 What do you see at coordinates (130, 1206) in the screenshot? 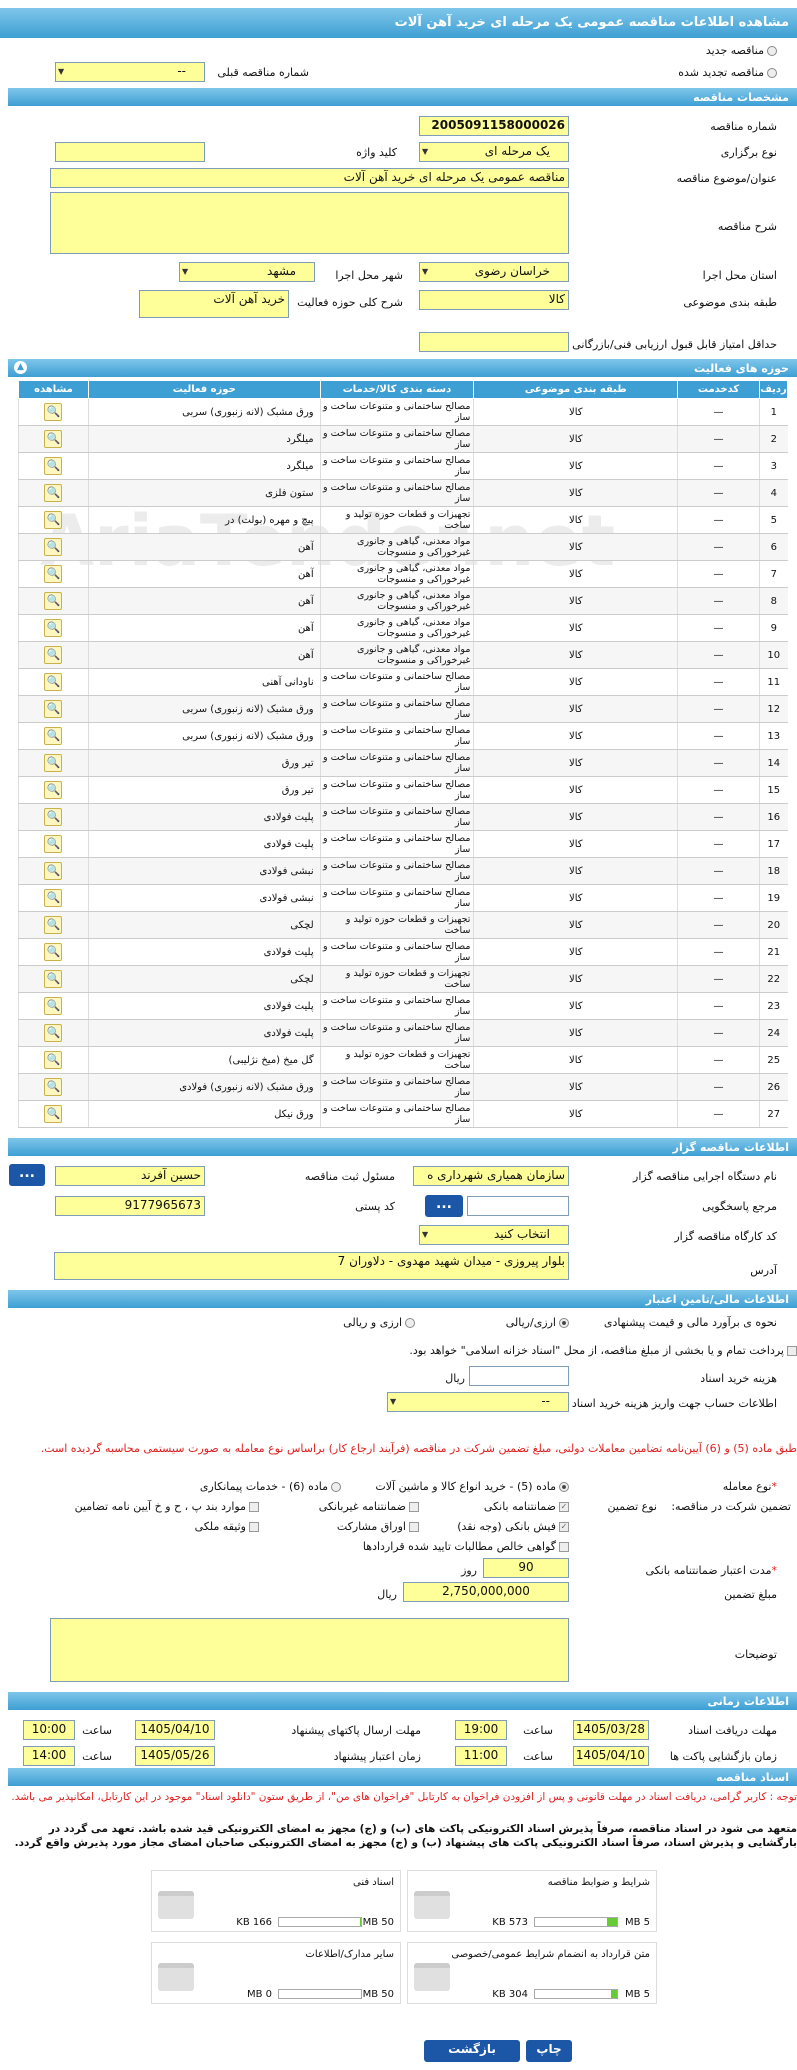
I see `postal-field: 9177965673` at bounding box center [130, 1206].